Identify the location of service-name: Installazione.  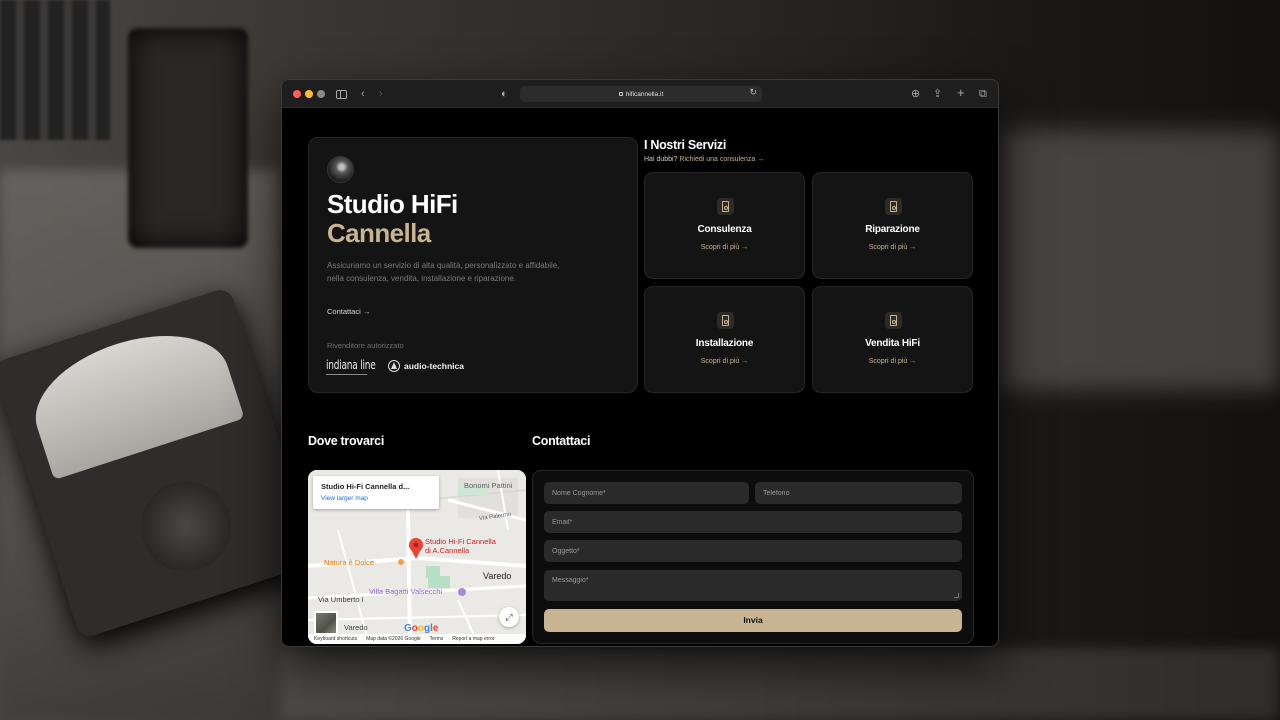
(724, 343).